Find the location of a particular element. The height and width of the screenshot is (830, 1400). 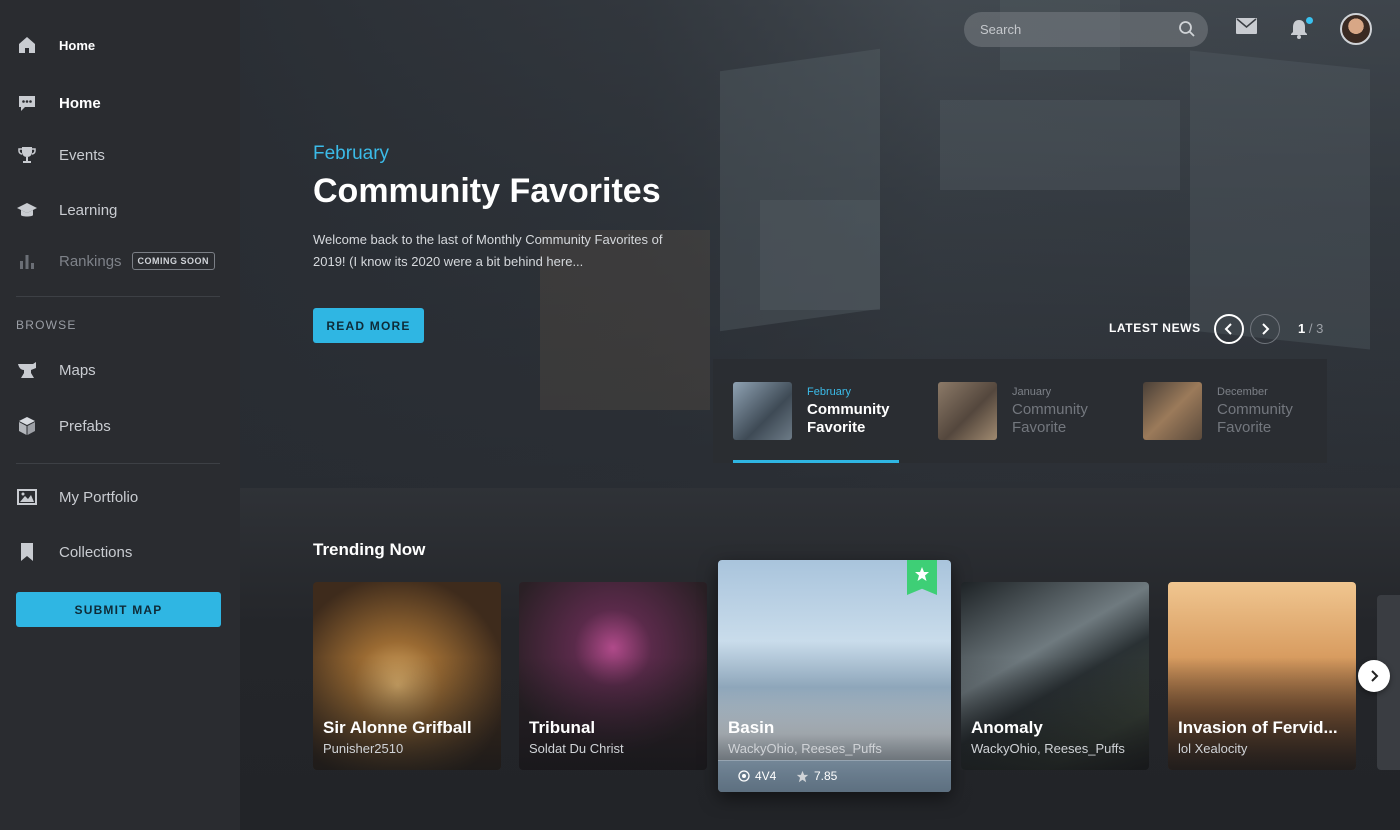

sidebar-item-label: Prefabs is located at coordinates (85, 426).